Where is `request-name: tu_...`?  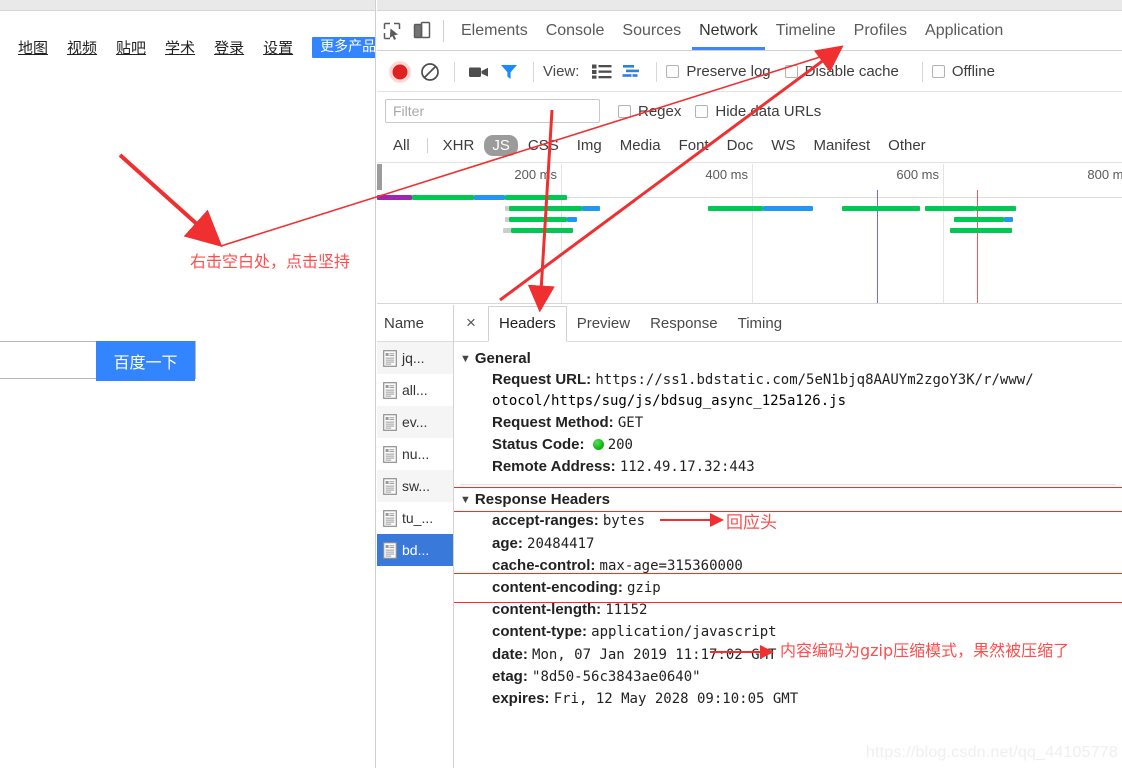
request-name: tu_... is located at coordinates (418, 518).